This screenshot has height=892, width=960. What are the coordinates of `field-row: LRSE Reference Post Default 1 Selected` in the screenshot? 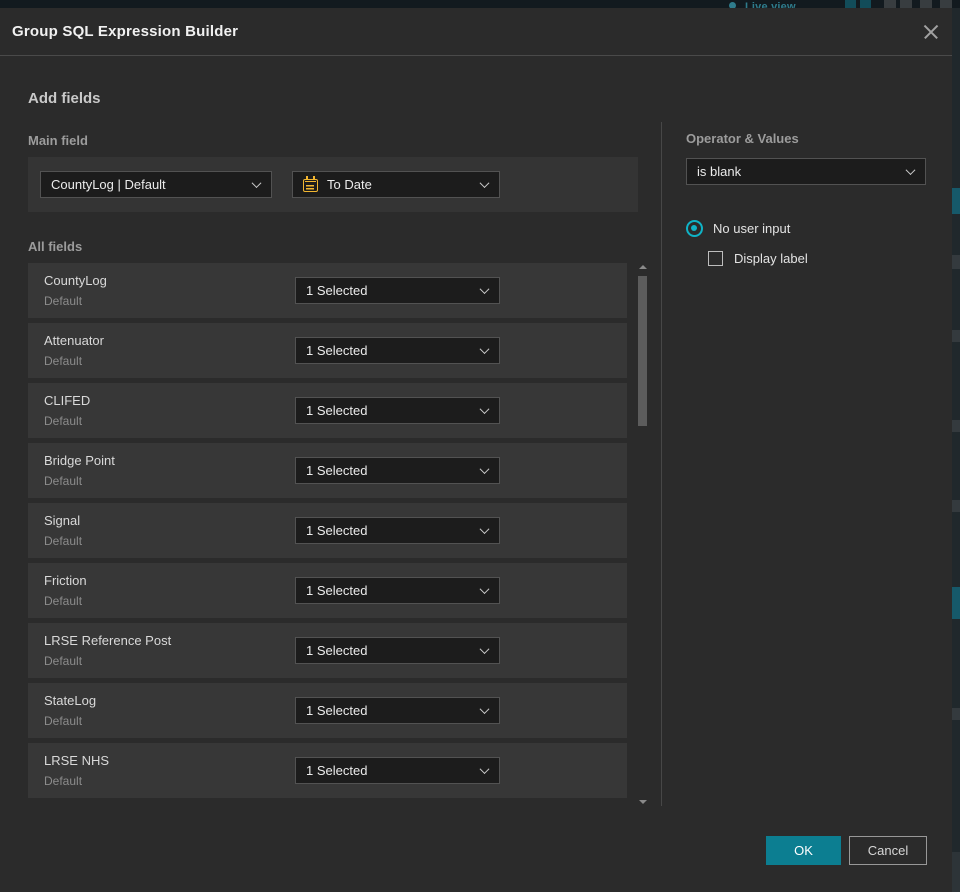 It's located at (327, 650).